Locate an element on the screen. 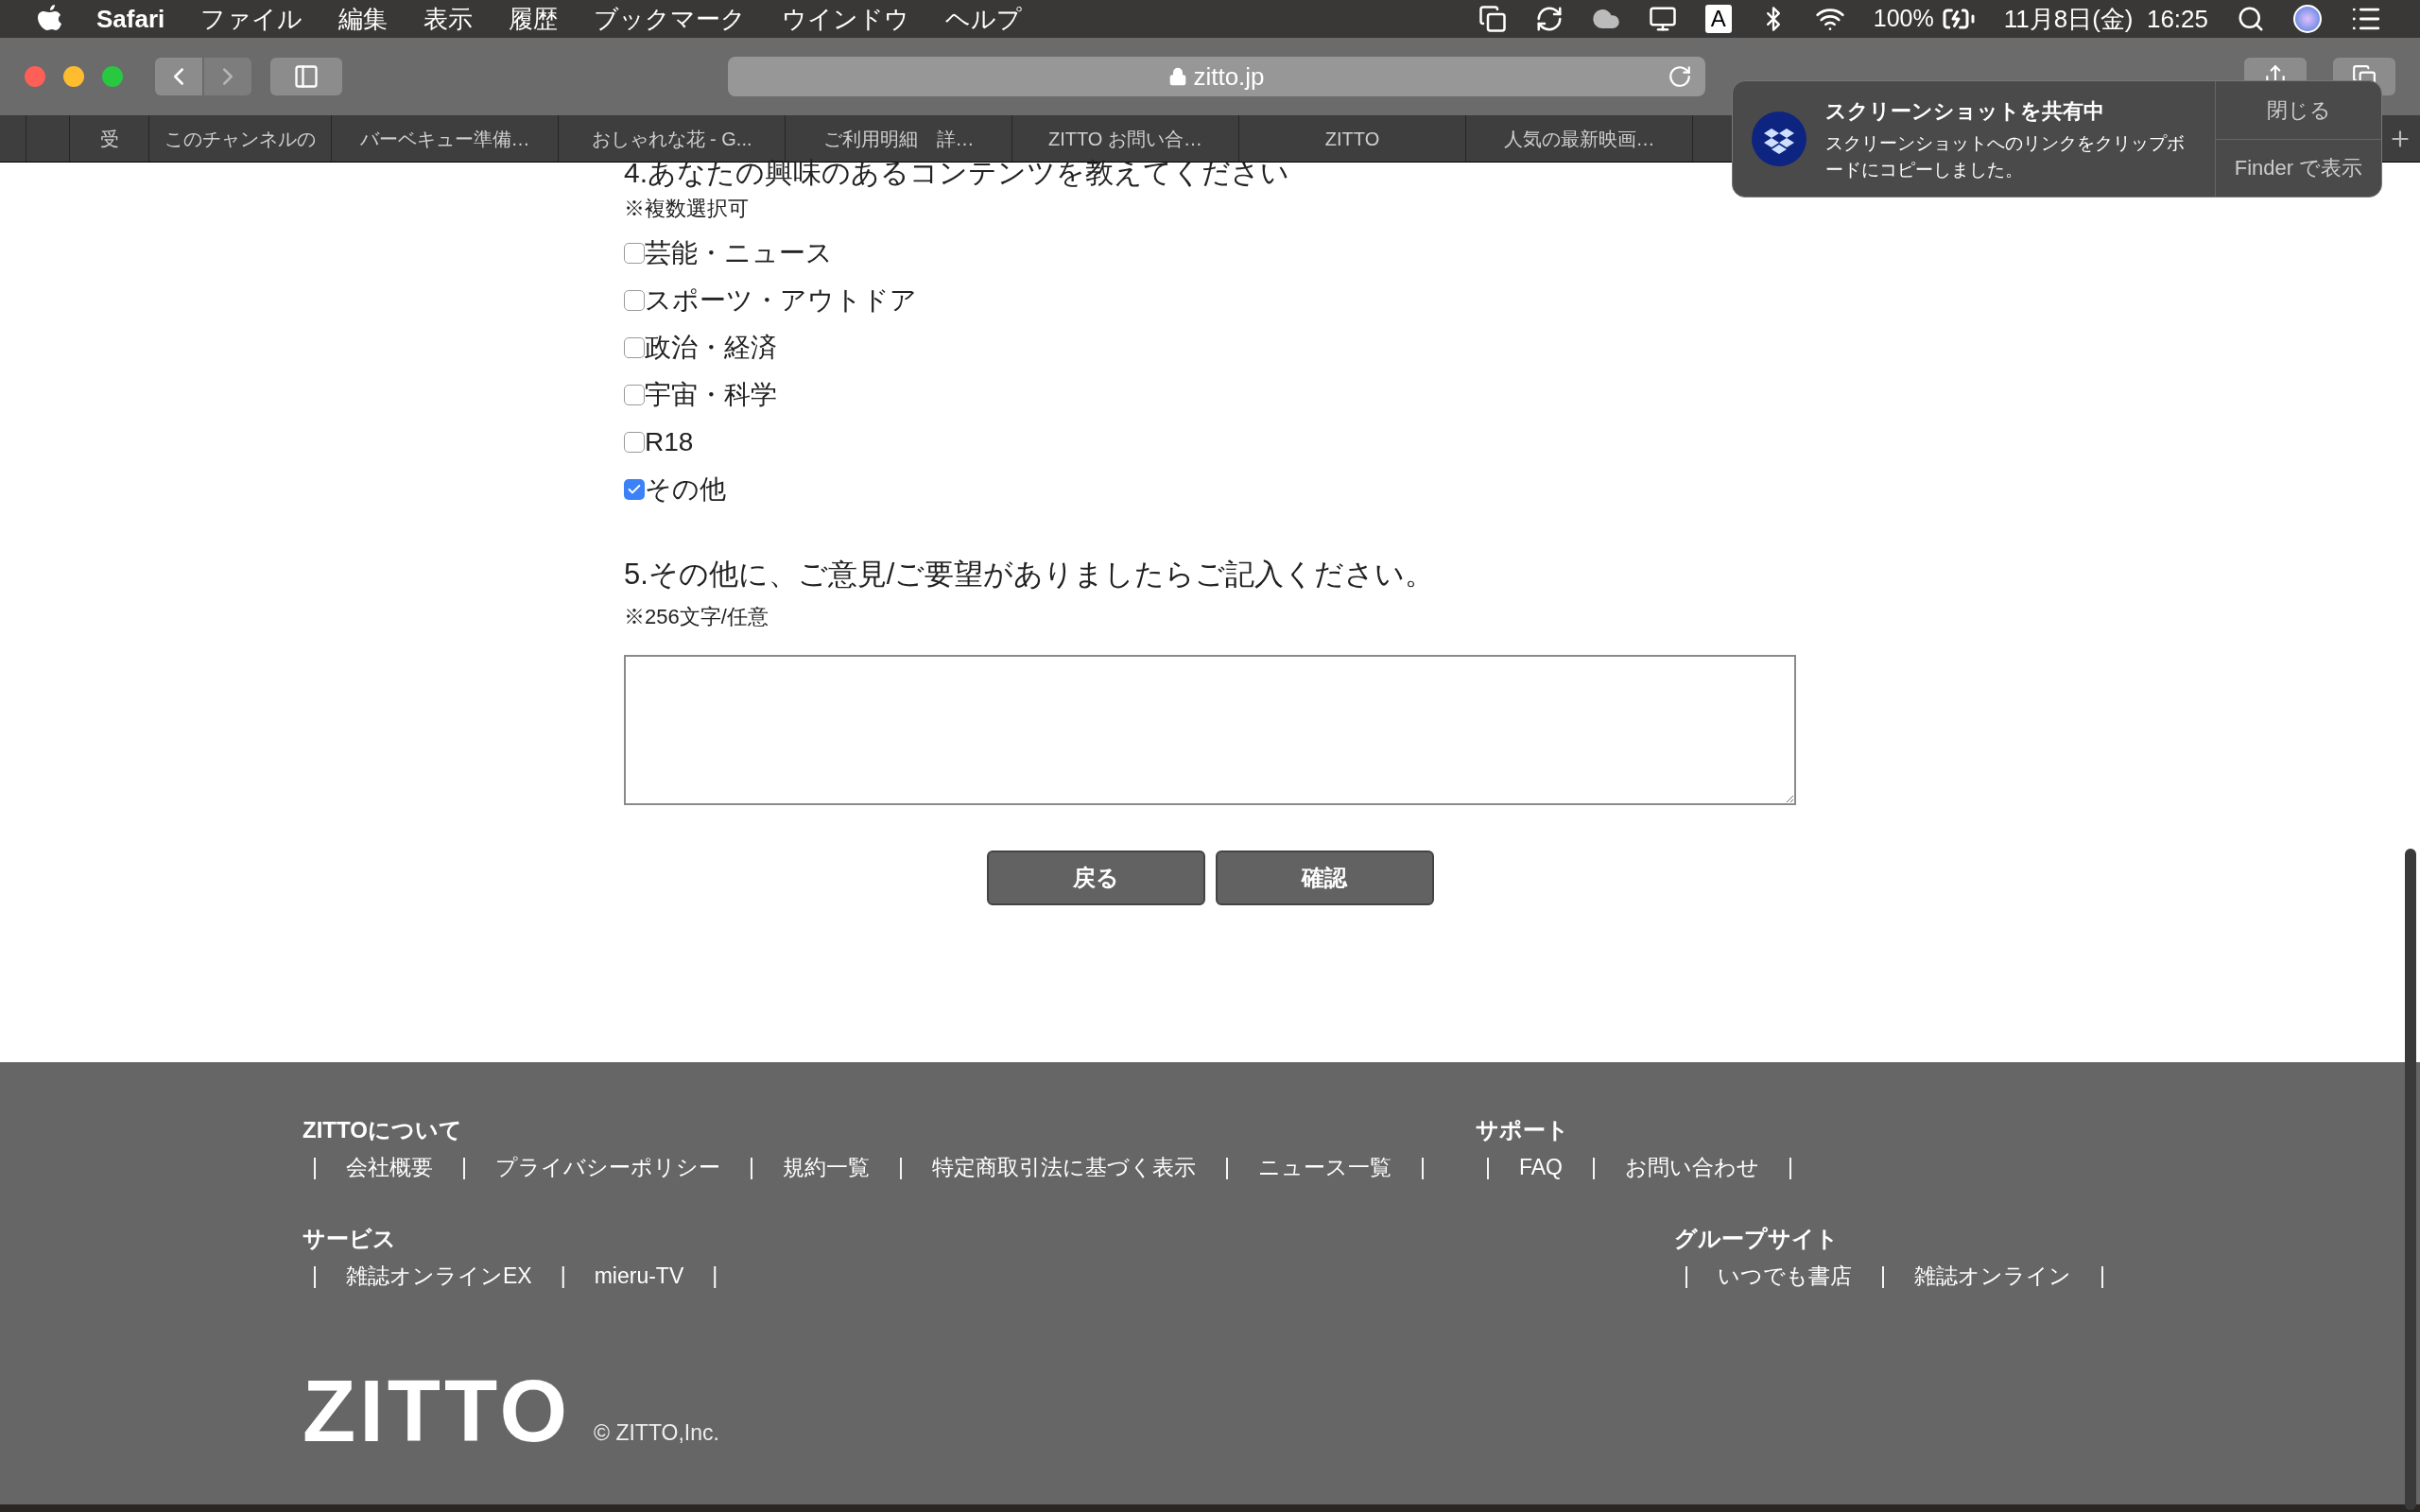 Image resolution: width=2420 pixels, height=1512 pixels. clock: 11月8日(金) 16:25 is located at coordinates (2105, 19).